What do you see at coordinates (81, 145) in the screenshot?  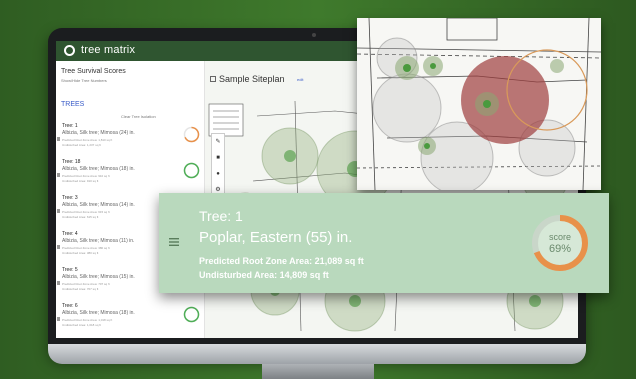 I see `tree-undisturbed: Undisturbed Area: 1,237 sq ft` at bounding box center [81, 145].